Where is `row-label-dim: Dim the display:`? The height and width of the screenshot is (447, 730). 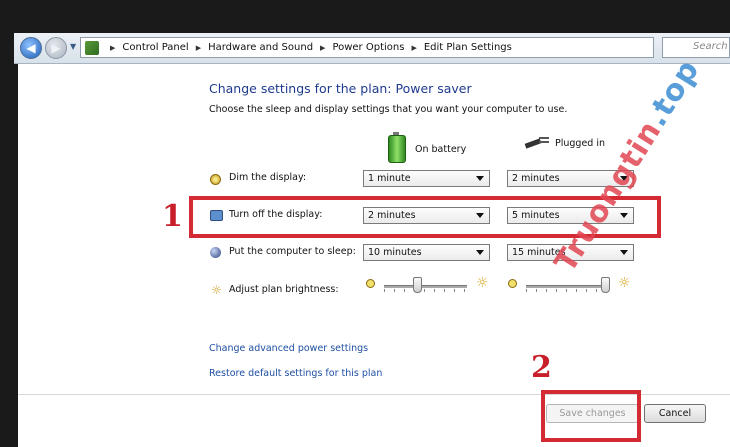
row-label-dim: Dim the display: is located at coordinates (268, 177).